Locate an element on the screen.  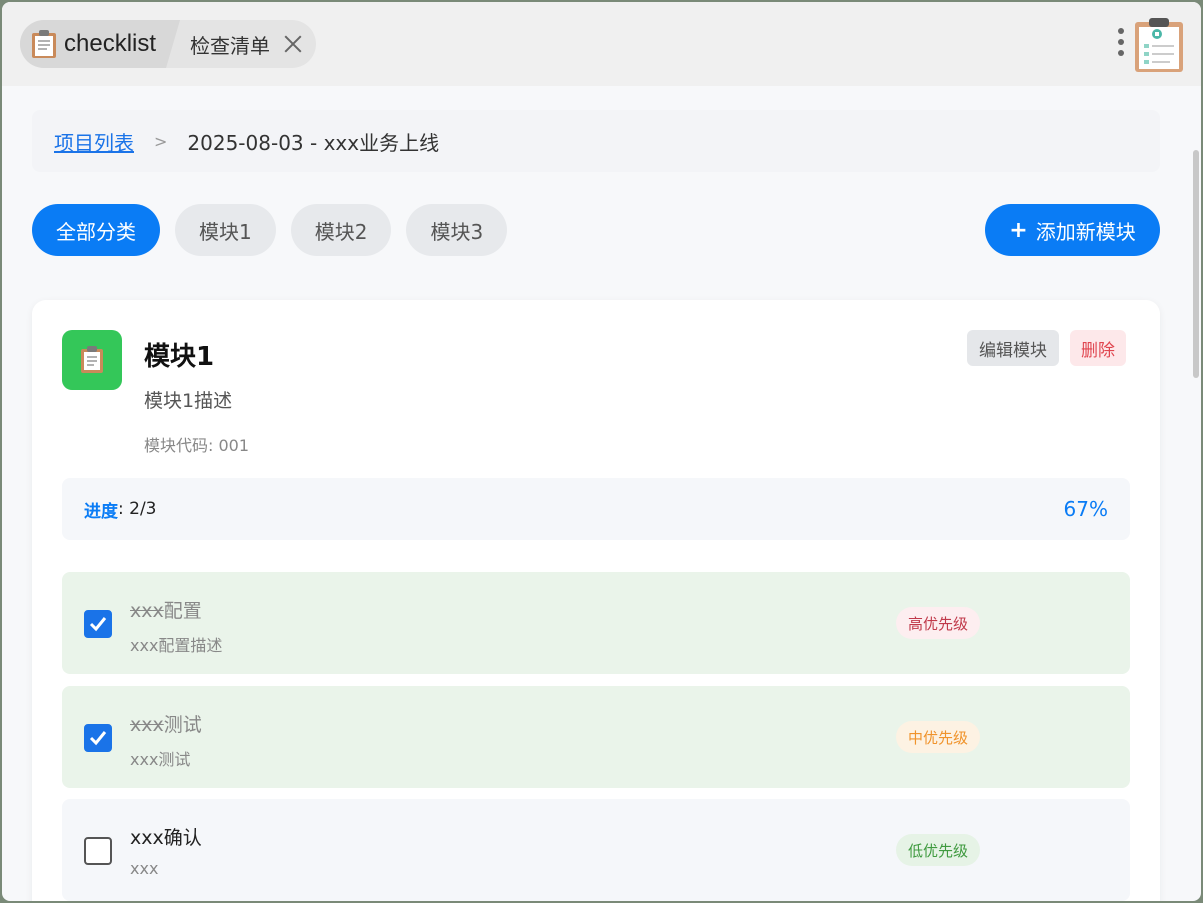
priority-badge: 中优先级 is located at coordinates (938, 737).